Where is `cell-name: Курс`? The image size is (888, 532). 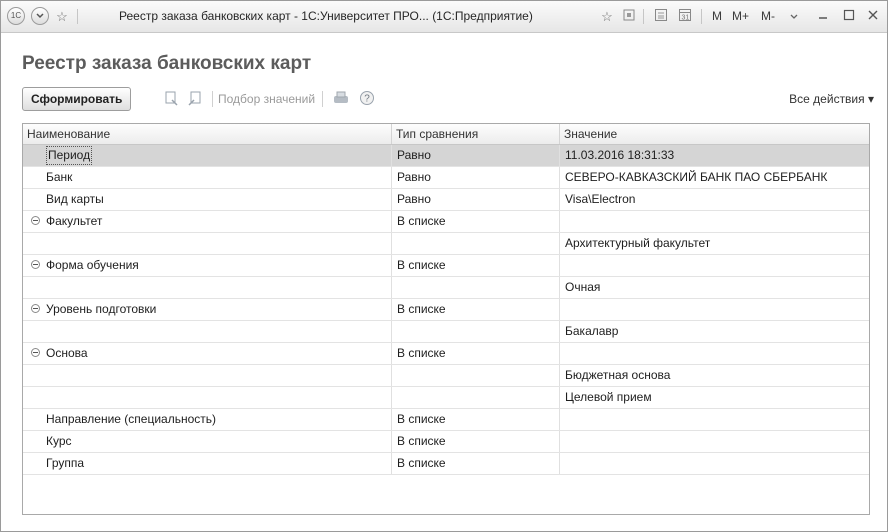 cell-name: Курс is located at coordinates (207, 441).